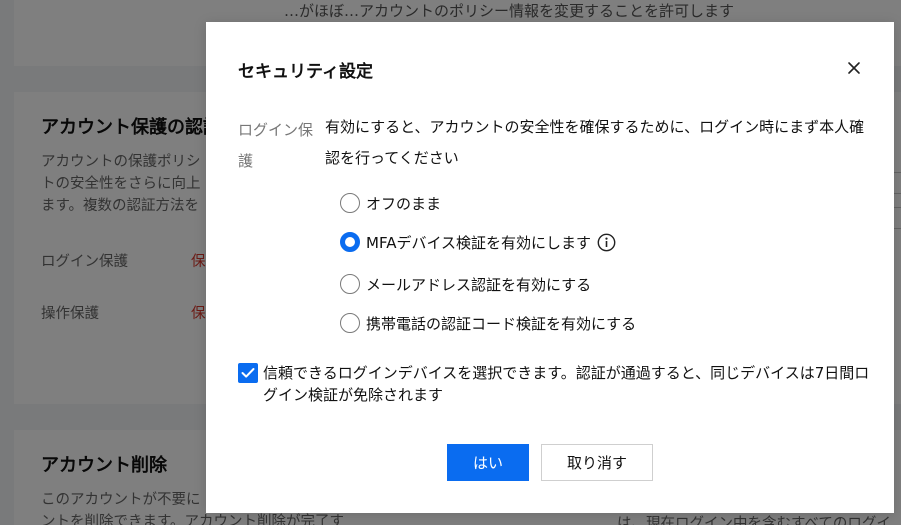  I want to click on close-icon, so click(854, 68).